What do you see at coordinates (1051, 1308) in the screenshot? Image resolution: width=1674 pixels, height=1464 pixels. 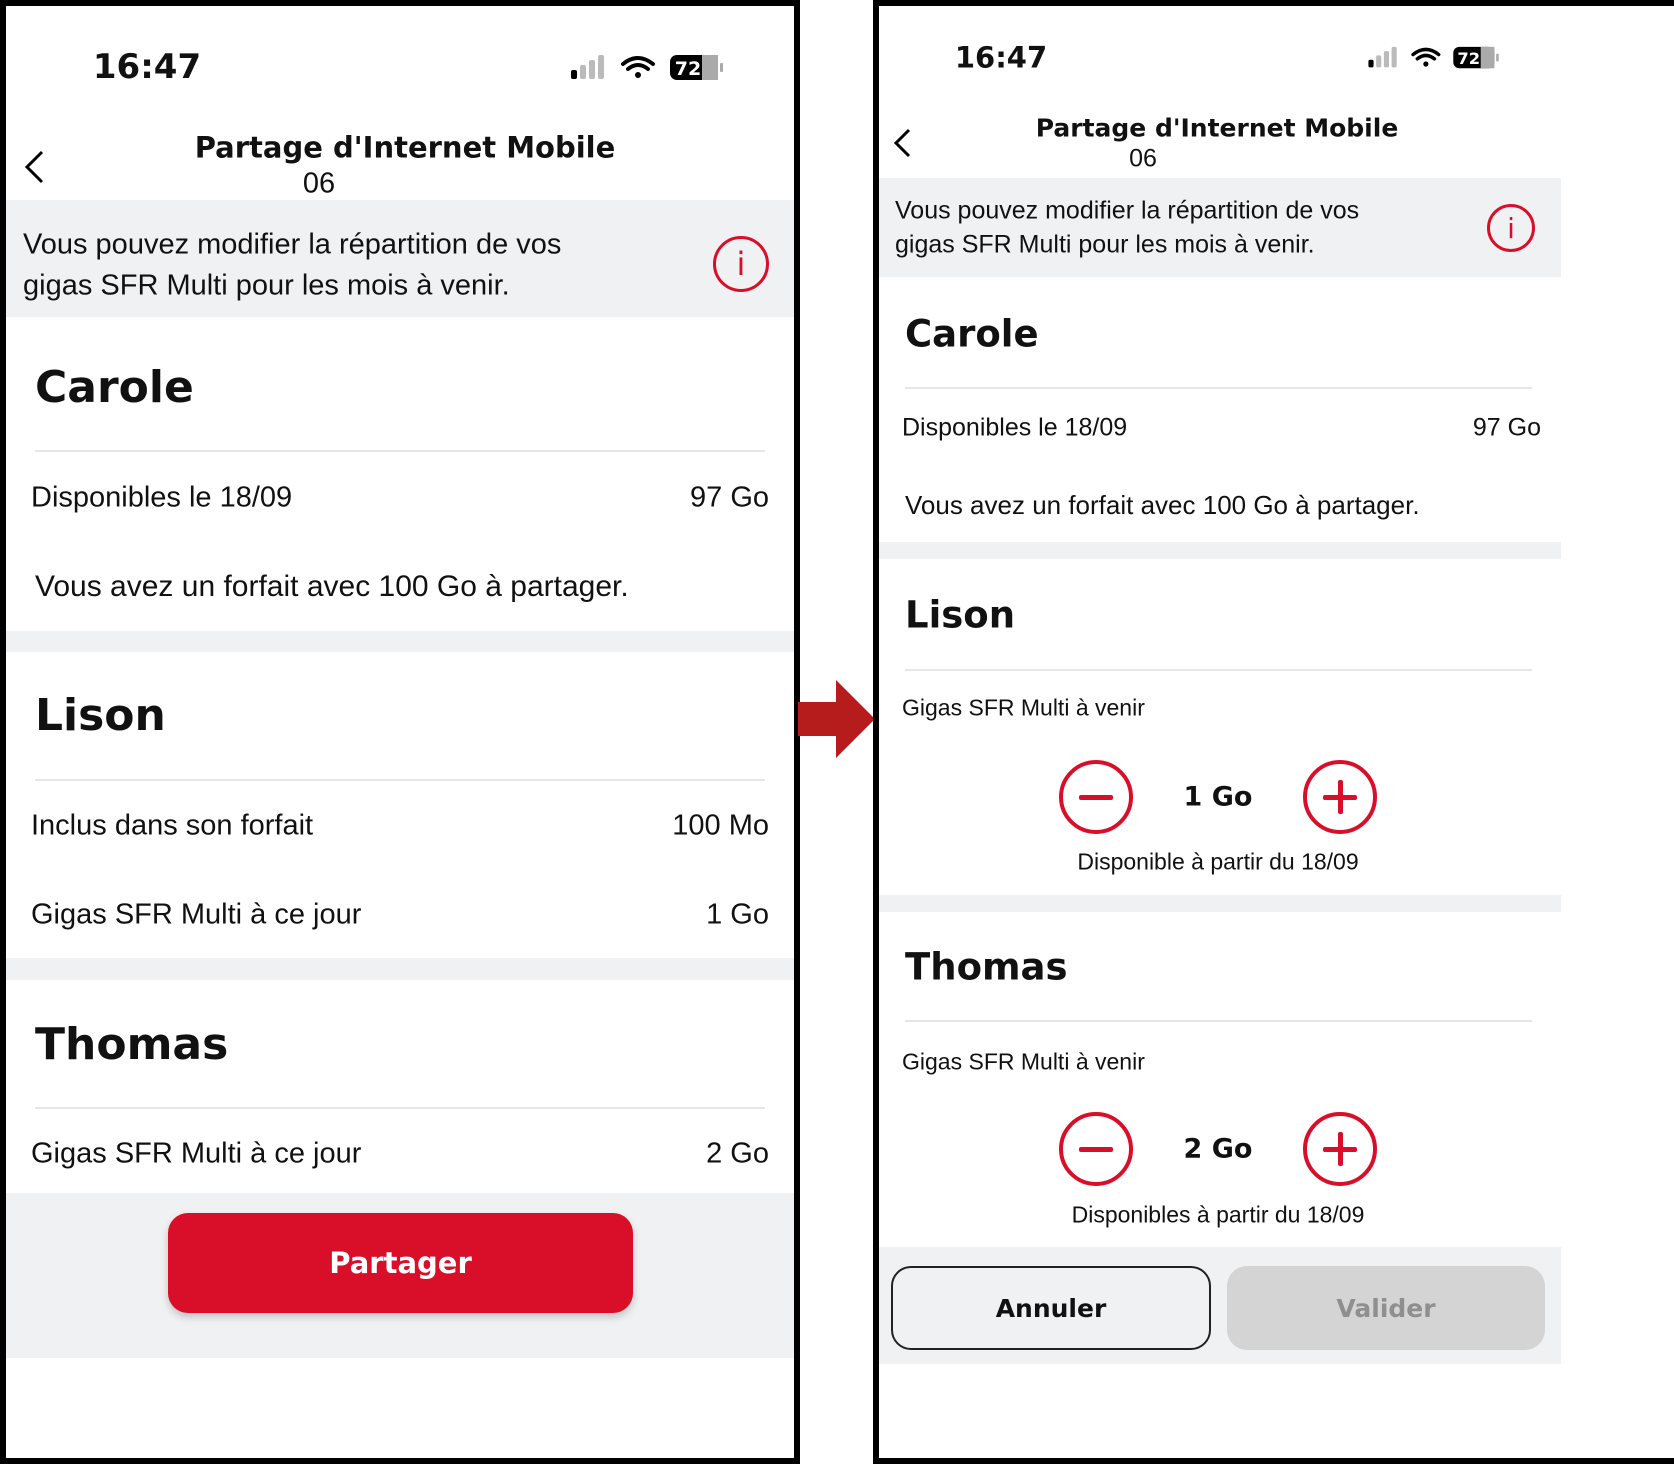 I see `cancel-button: Annuler` at bounding box center [1051, 1308].